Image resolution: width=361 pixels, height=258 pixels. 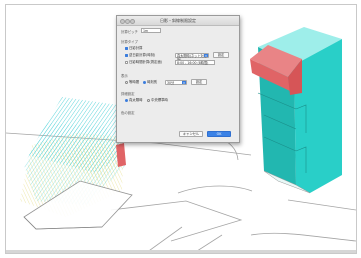 I want to click on opt-reverse: 逆日影計算(時刻), so click(x=140, y=55).